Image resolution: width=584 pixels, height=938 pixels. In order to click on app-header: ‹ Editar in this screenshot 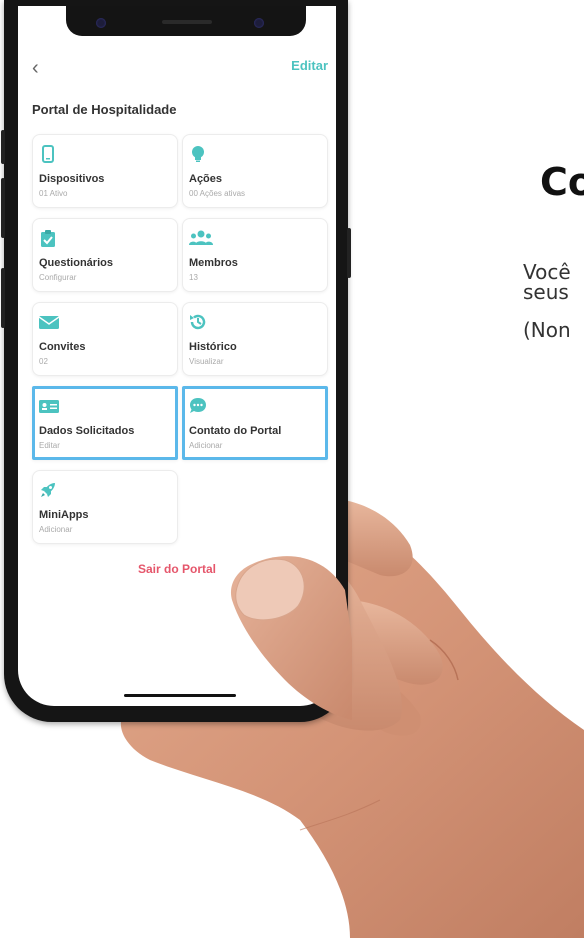, I will do `click(177, 70)`.